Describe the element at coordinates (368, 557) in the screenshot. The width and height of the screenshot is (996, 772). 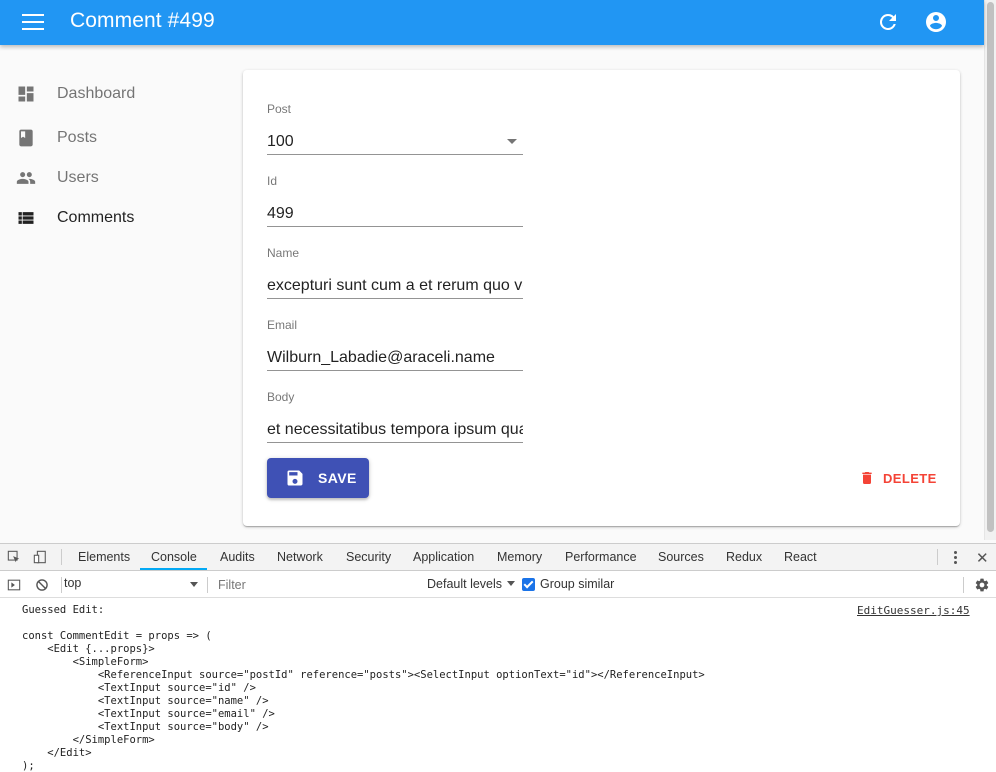
I see `tab-security: Security` at that location.